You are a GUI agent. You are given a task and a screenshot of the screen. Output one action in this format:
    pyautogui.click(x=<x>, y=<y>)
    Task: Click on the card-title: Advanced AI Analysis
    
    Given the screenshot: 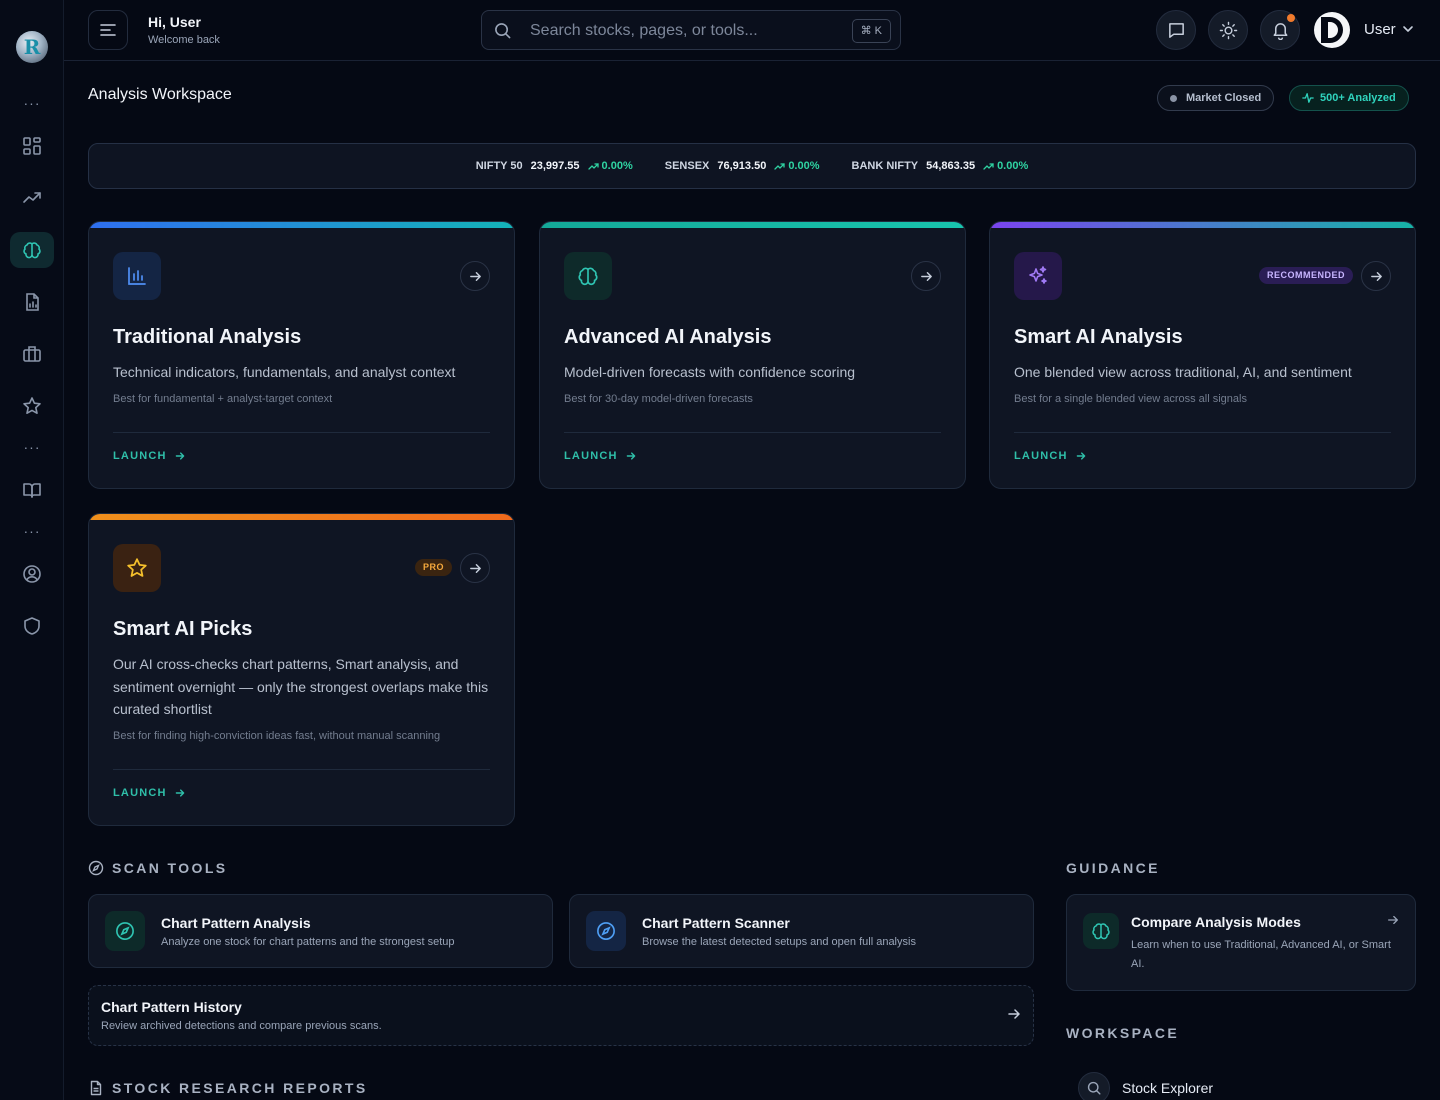 What is the action you would take?
    pyautogui.click(x=668, y=337)
    